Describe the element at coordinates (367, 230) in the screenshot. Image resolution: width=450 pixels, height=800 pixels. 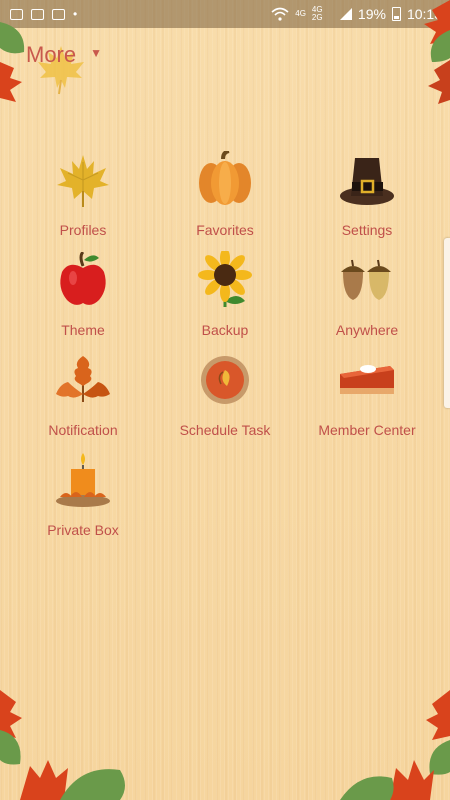
I see `menu-item-label: Settings` at that location.